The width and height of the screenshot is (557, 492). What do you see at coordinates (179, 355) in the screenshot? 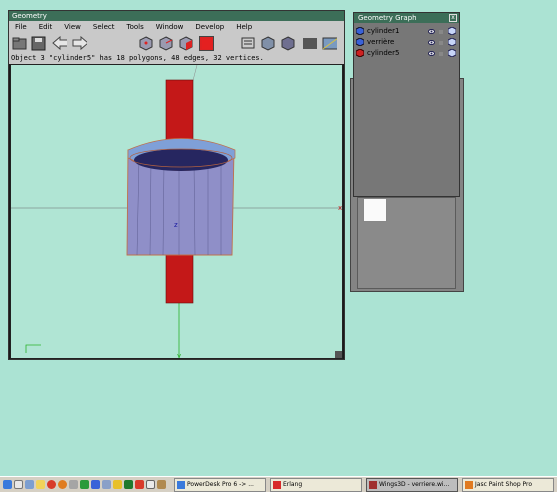
I see `axis-label-y: y` at bounding box center [179, 355].